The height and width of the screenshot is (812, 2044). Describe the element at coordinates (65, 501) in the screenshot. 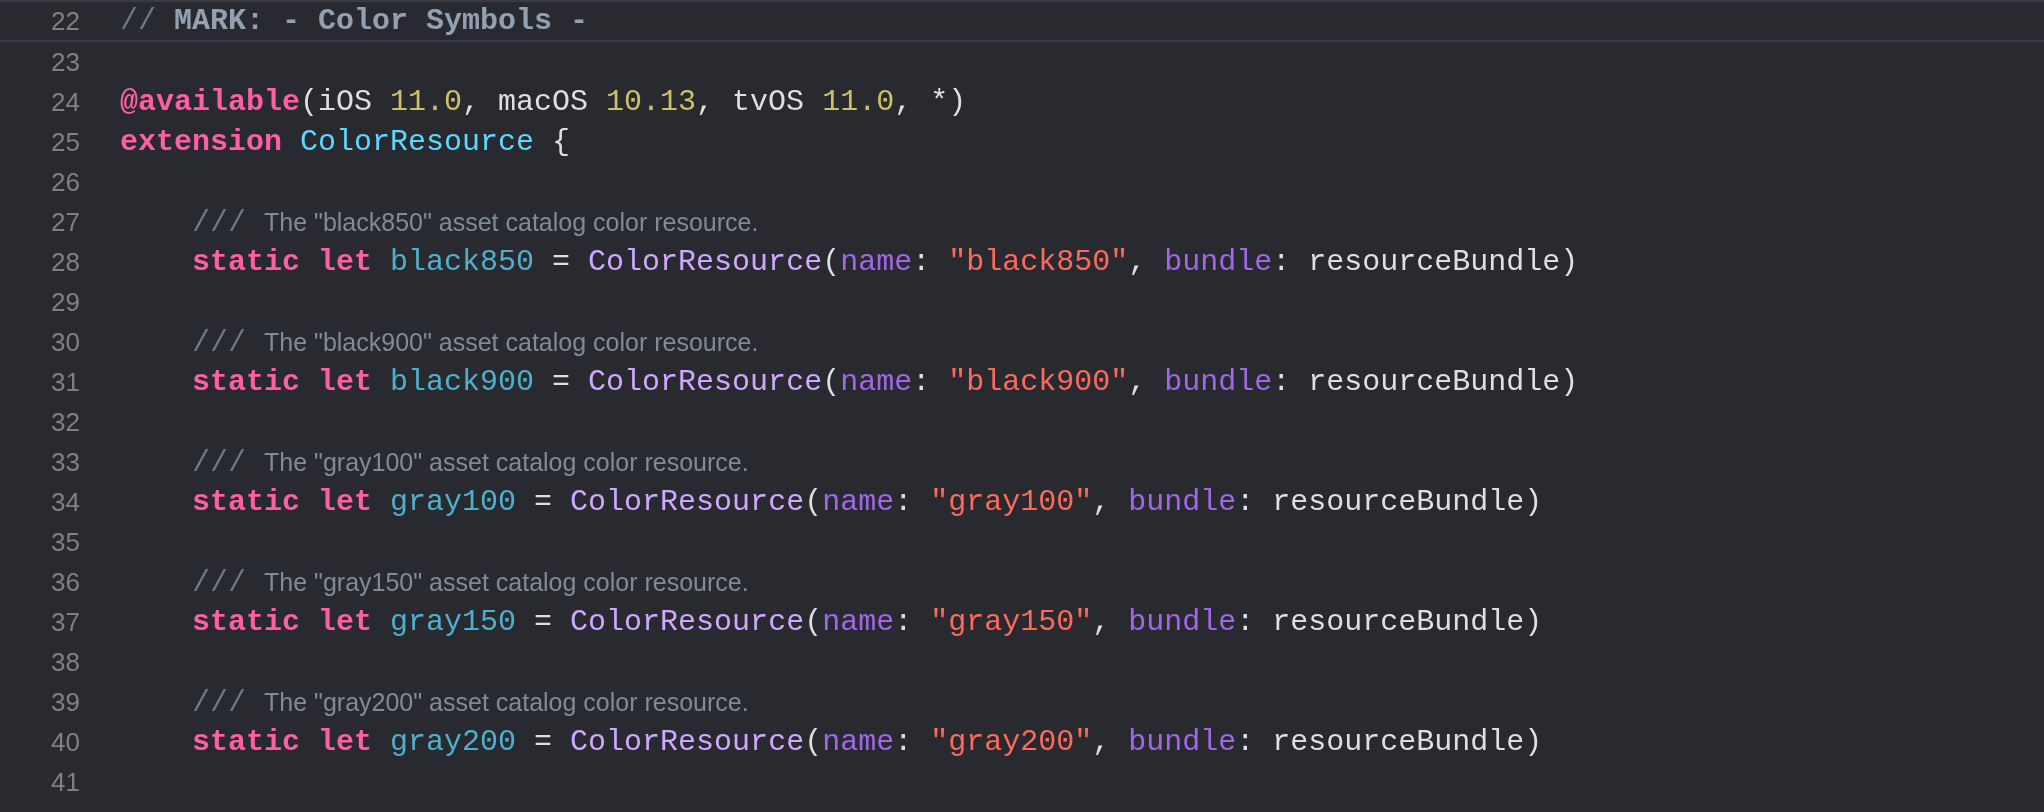

I see `line-number: 34` at that location.